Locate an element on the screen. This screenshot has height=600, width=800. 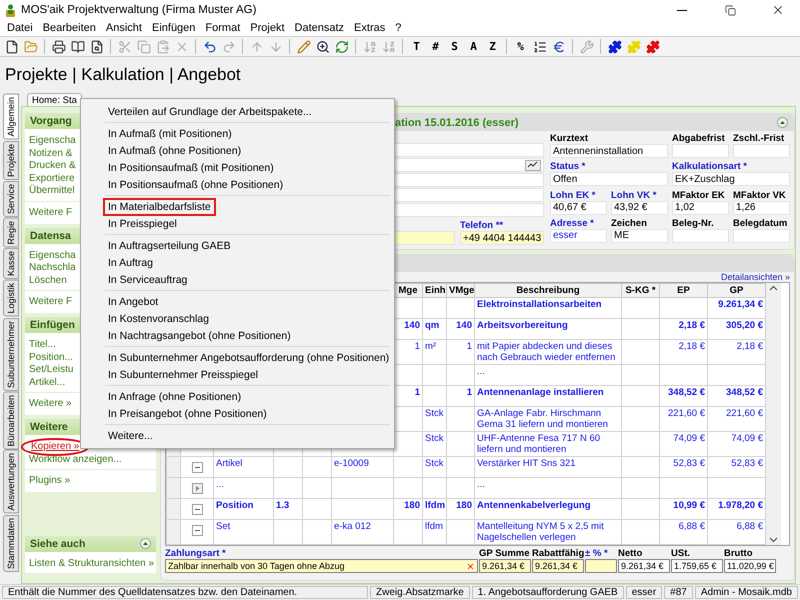
details-link: Detailansichten » is located at coordinates (755, 277).